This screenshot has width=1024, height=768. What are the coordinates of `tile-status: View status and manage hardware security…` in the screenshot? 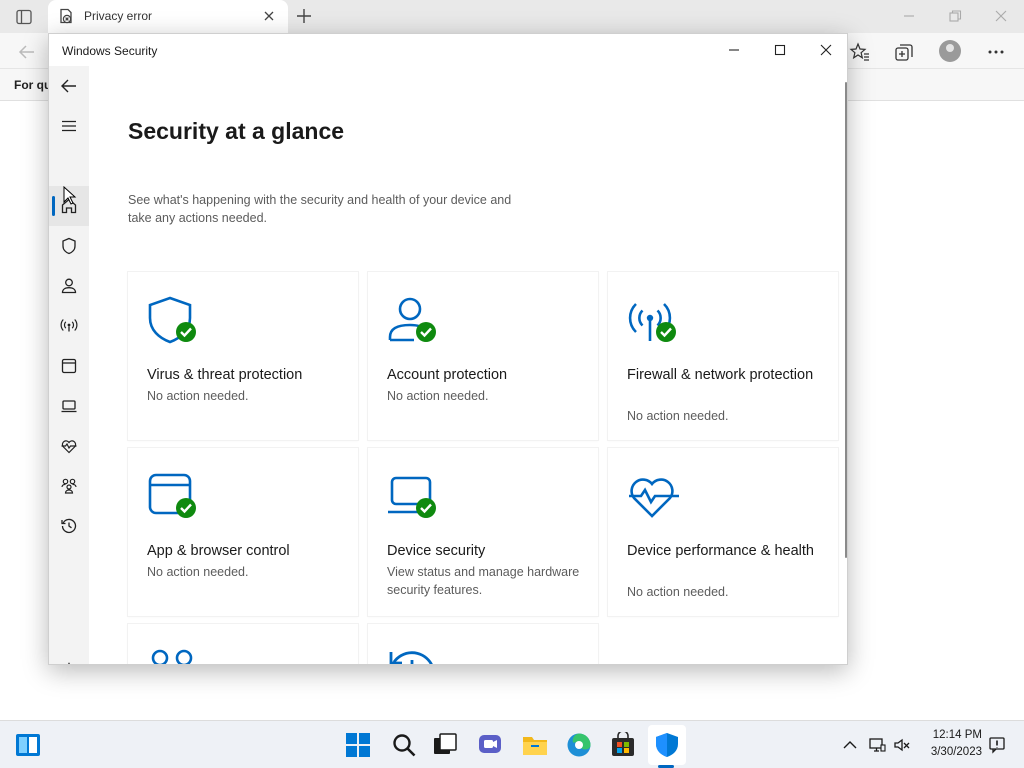 It's located at (483, 581).